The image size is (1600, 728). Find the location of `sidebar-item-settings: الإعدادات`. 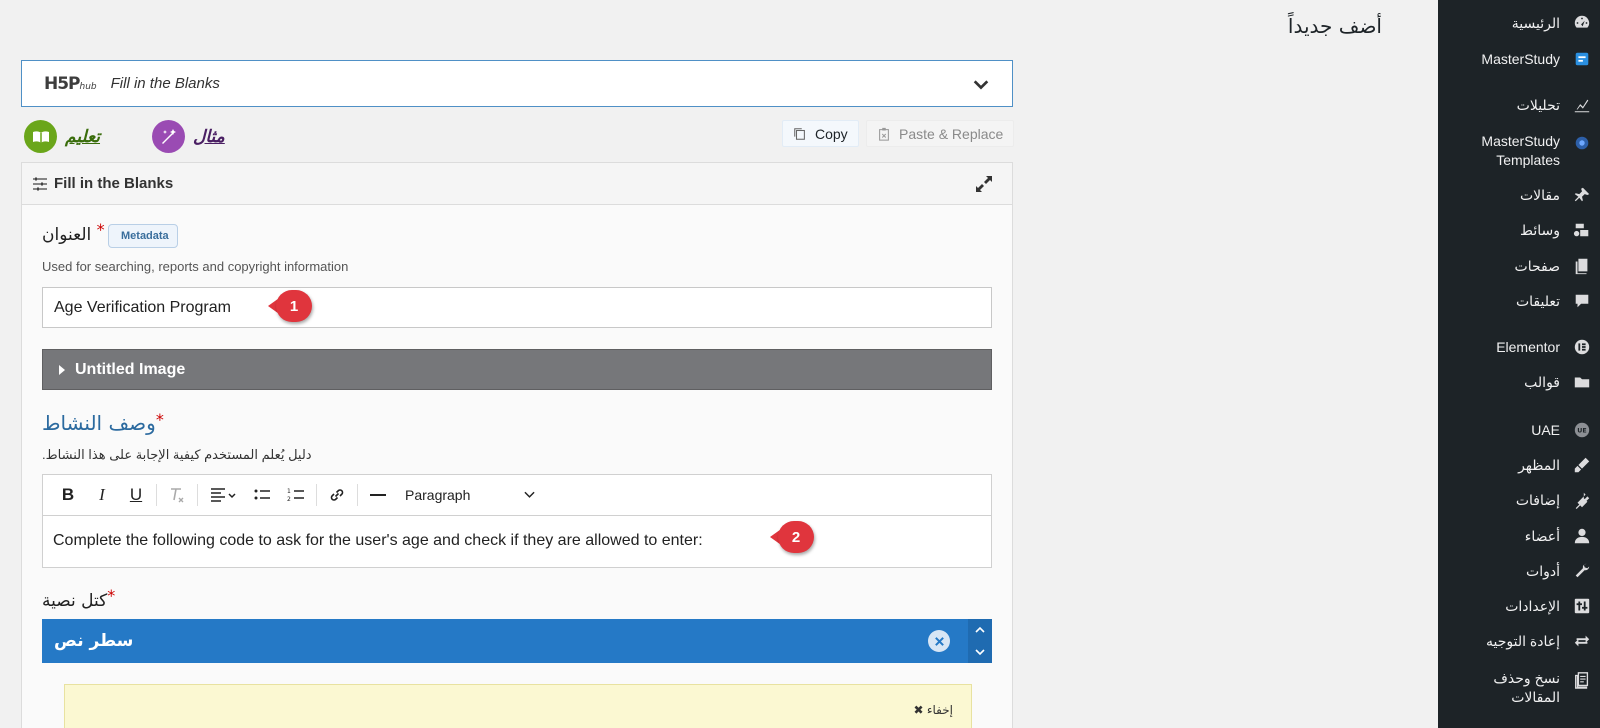

sidebar-item-settings: الإعدادات is located at coordinates (1519, 606).